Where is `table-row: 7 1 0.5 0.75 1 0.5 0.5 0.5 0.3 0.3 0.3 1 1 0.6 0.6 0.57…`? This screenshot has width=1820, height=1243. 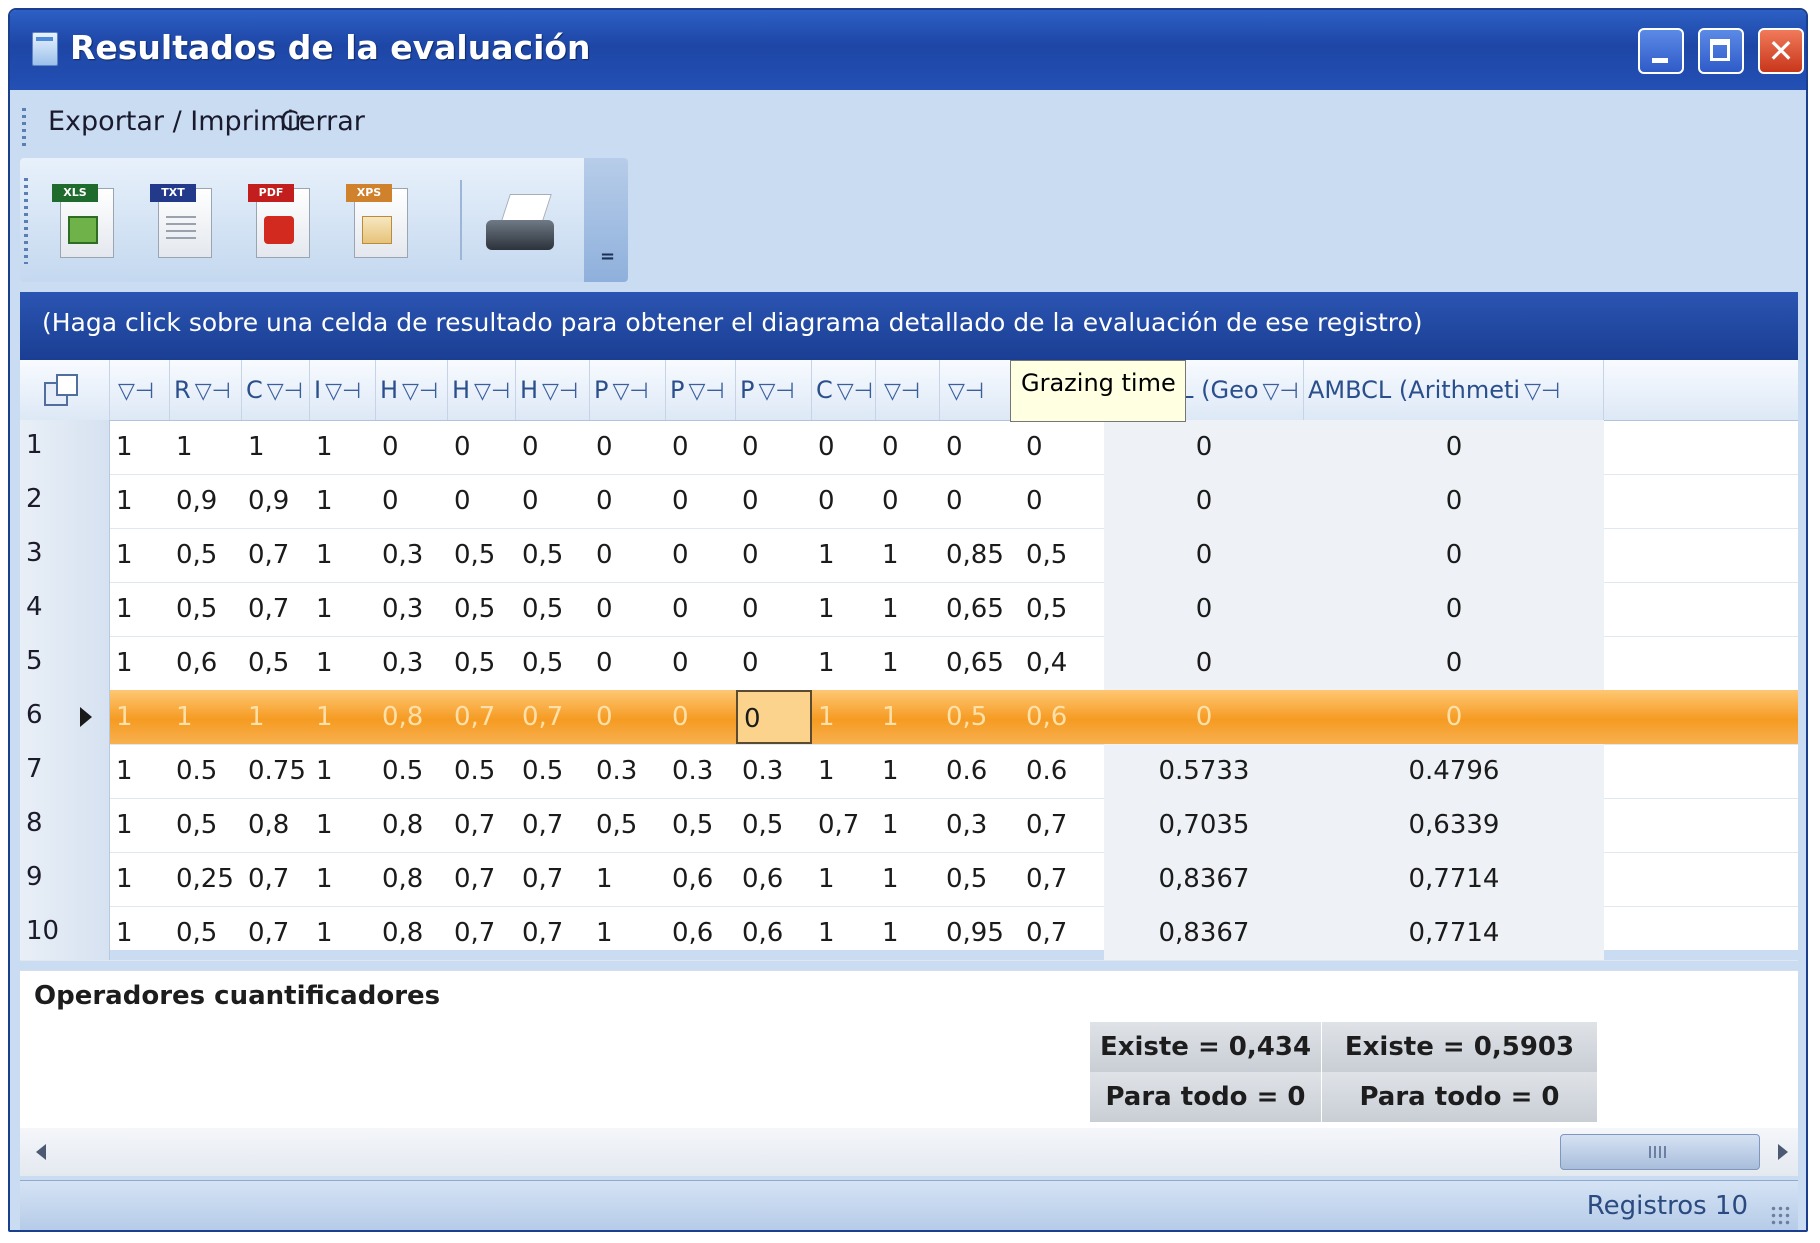 table-row: 7 1 0.5 0.75 1 0.5 0.5 0.5 0.3 0.3 0.3 1 1 0.6 0.6 0.57… is located at coordinates (909, 771).